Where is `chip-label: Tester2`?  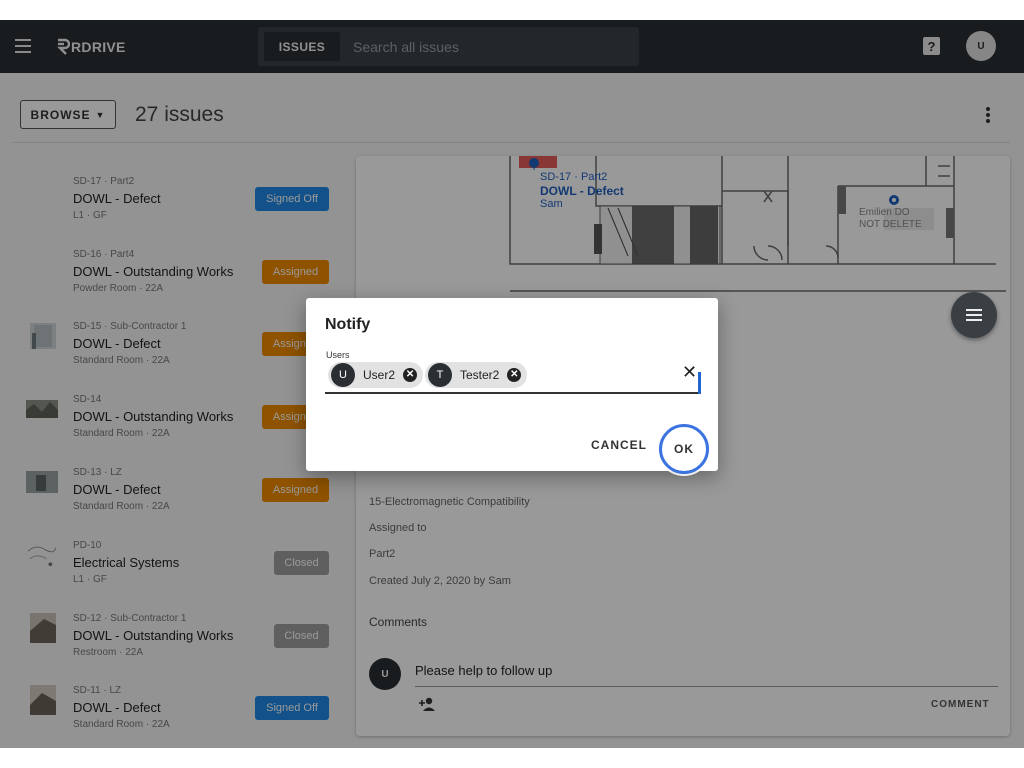
chip-label: Tester2 is located at coordinates (480, 375).